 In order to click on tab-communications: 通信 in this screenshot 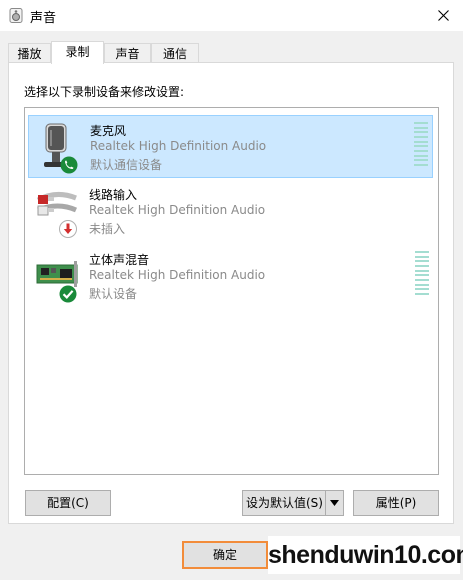, I will do `click(175, 53)`.